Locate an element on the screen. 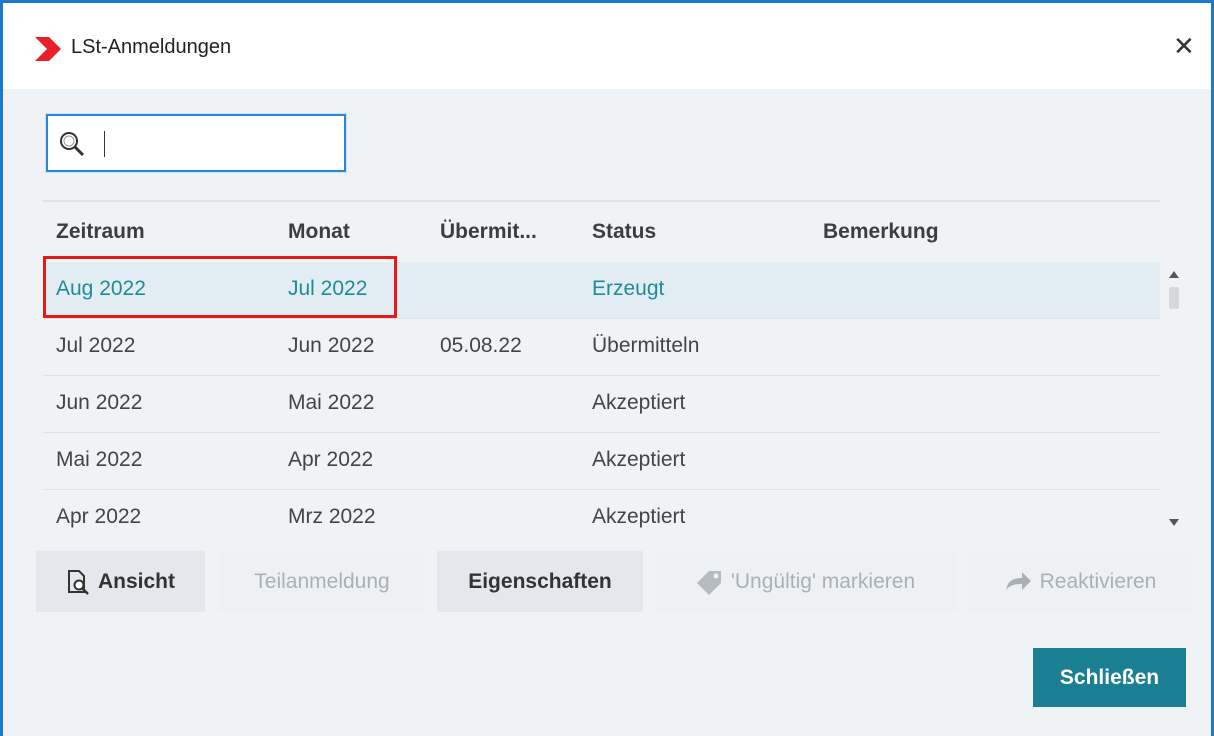 This screenshot has height=736, width=1214. ansicht-button: Ansicht is located at coordinates (120, 581).